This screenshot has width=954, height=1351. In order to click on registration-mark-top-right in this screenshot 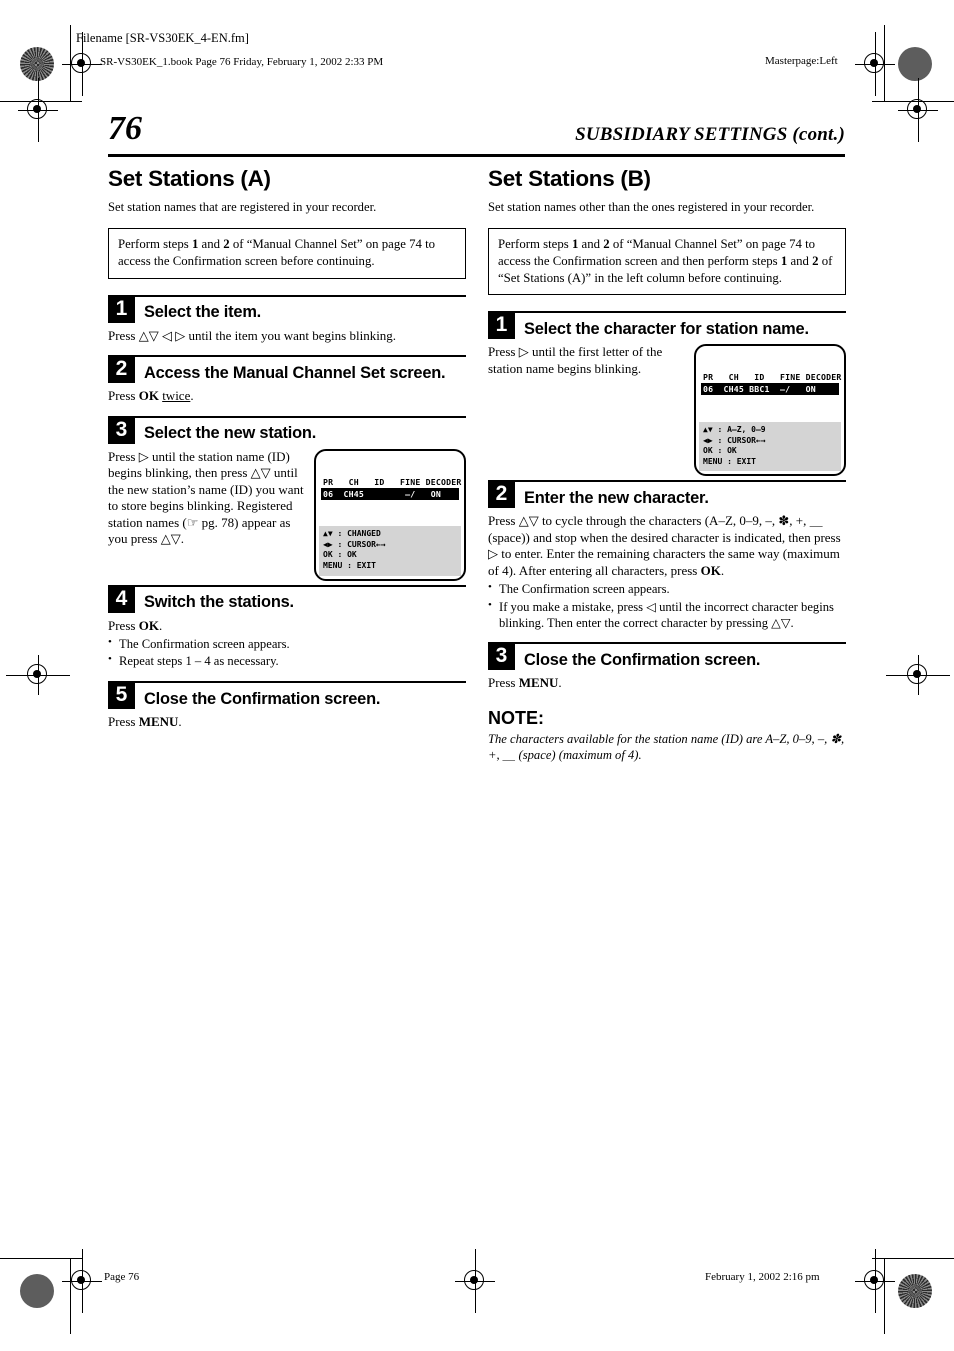, I will do `click(875, 64)`.